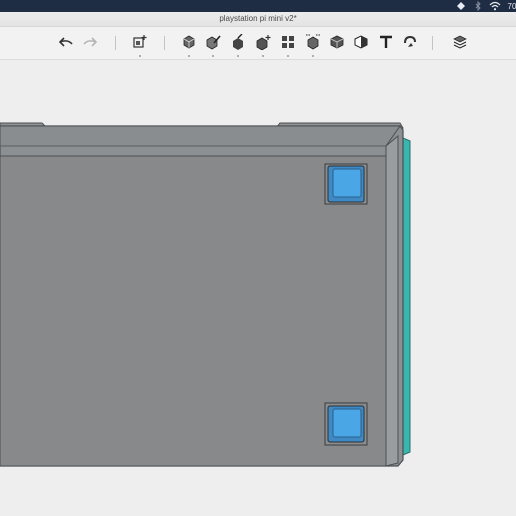  I want to click on top-rim, so click(200, 136).